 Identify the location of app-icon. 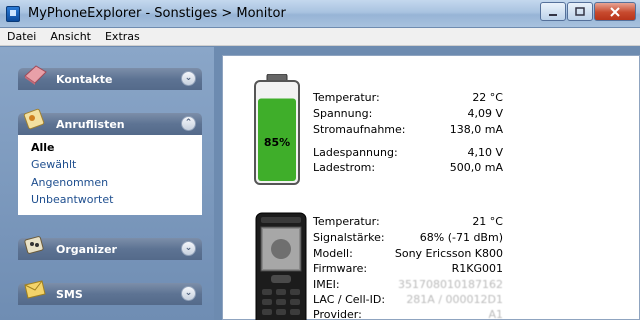
(13, 14).